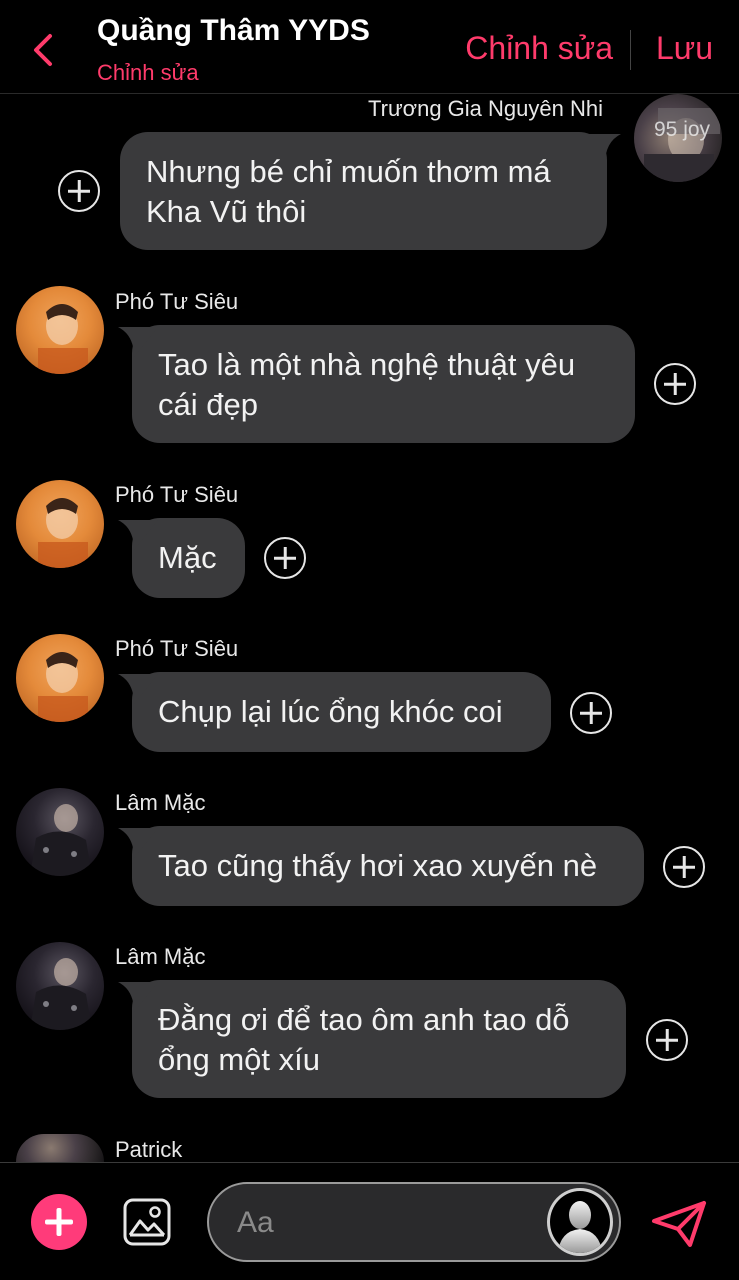 This screenshot has width=739, height=1280. I want to click on message-input, so click(387, 1223).